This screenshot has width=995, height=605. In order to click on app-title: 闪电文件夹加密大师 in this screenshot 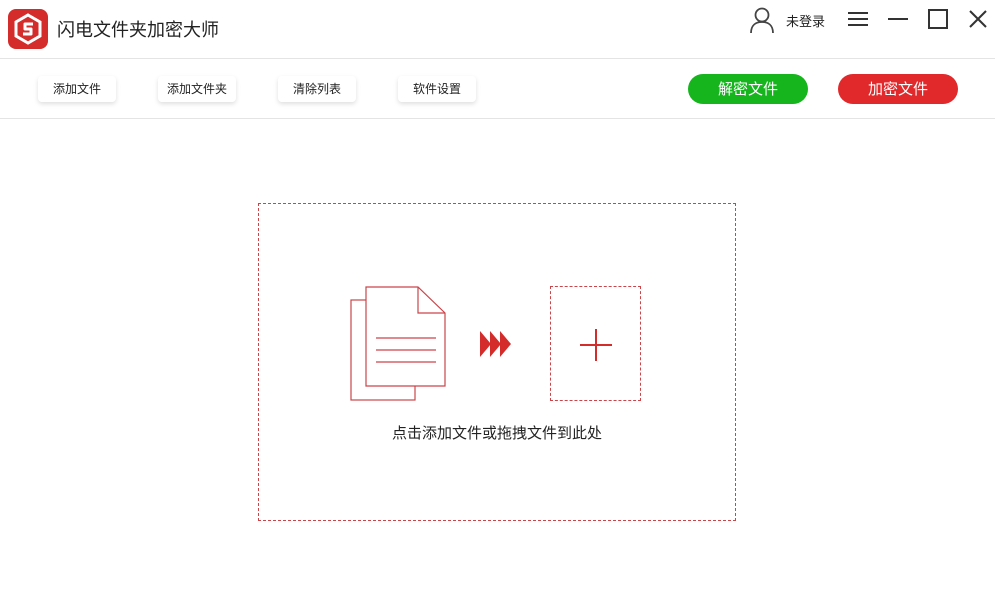, I will do `click(138, 30)`.